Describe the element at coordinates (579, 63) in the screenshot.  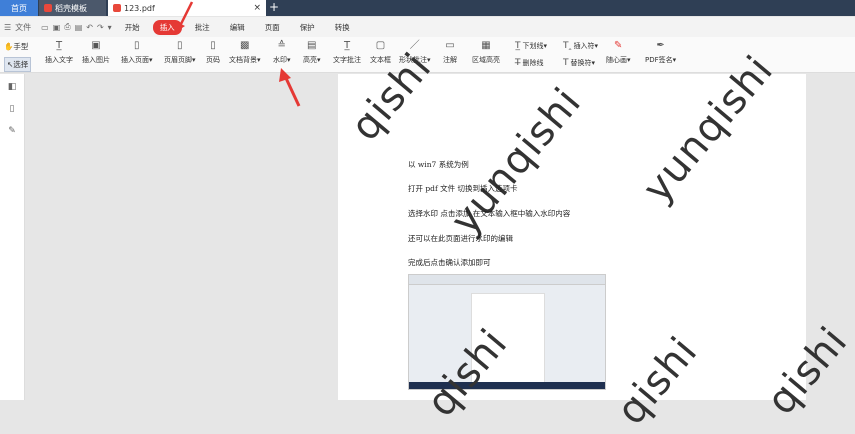
I see `replace-symbol-button: T 替换符▾` at that location.